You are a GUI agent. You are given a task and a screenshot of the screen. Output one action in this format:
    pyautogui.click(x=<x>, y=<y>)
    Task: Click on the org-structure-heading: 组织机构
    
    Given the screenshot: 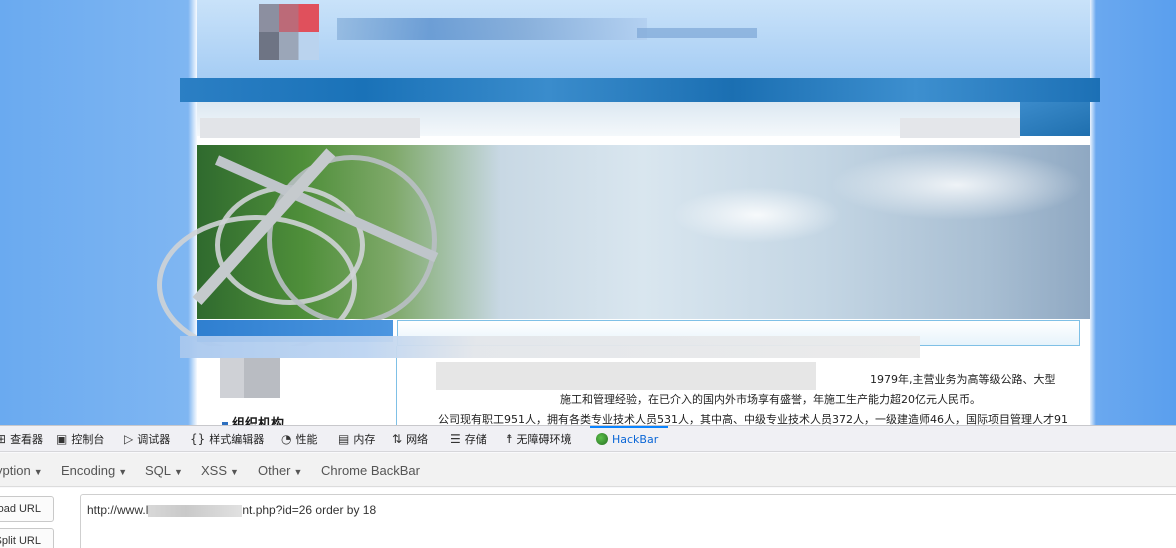 What is the action you would take?
    pyautogui.click(x=253, y=419)
    